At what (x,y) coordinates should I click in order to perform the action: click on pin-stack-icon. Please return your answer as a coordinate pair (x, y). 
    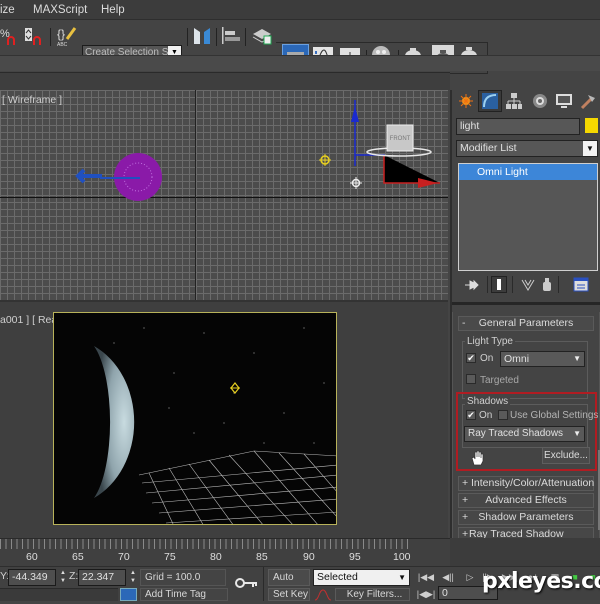
    Looking at the image, I should click on (472, 286).